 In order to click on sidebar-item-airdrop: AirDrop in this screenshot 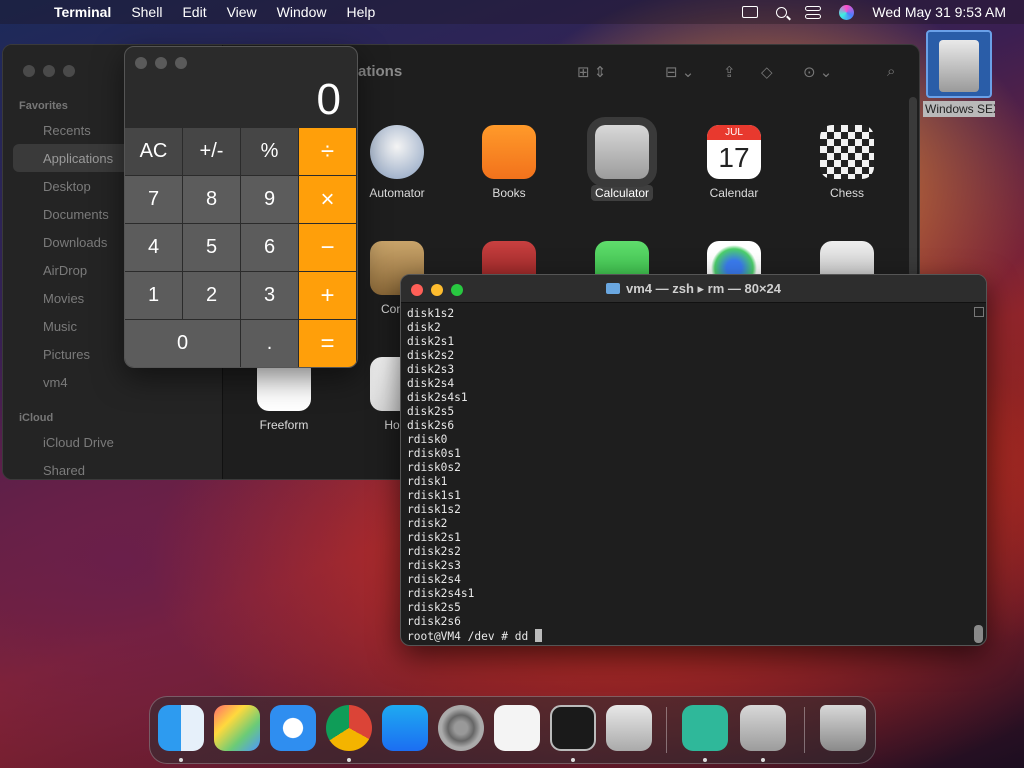, I will do `click(65, 270)`.